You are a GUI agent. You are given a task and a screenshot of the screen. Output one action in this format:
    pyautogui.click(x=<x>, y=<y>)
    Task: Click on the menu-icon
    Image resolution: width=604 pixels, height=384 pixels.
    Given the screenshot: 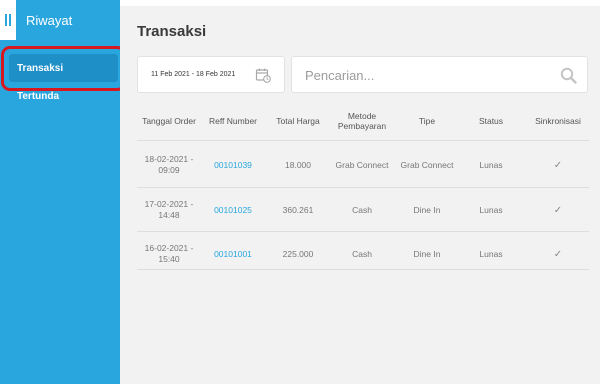 What is the action you would take?
    pyautogui.click(x=6, y=20)
    